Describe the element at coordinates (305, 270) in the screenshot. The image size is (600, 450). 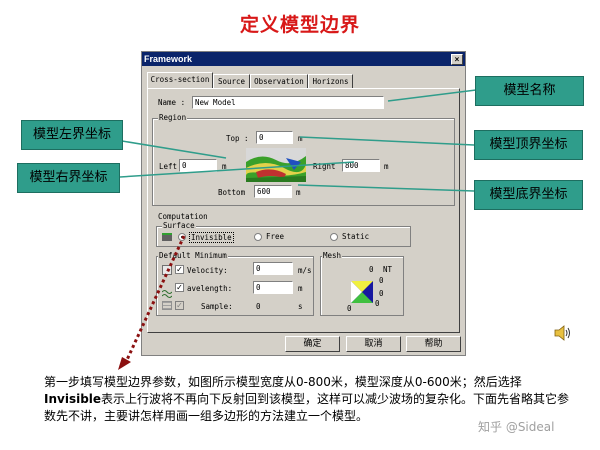
I see `velocity-unit: m/s` at that location.